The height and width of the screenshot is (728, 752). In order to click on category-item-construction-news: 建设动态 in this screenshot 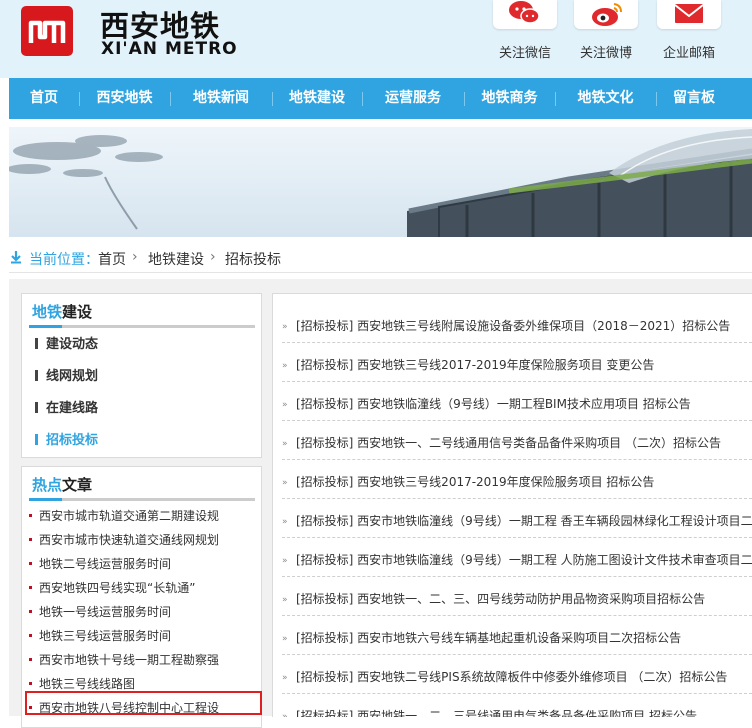, I will do `click(66, 342)`.